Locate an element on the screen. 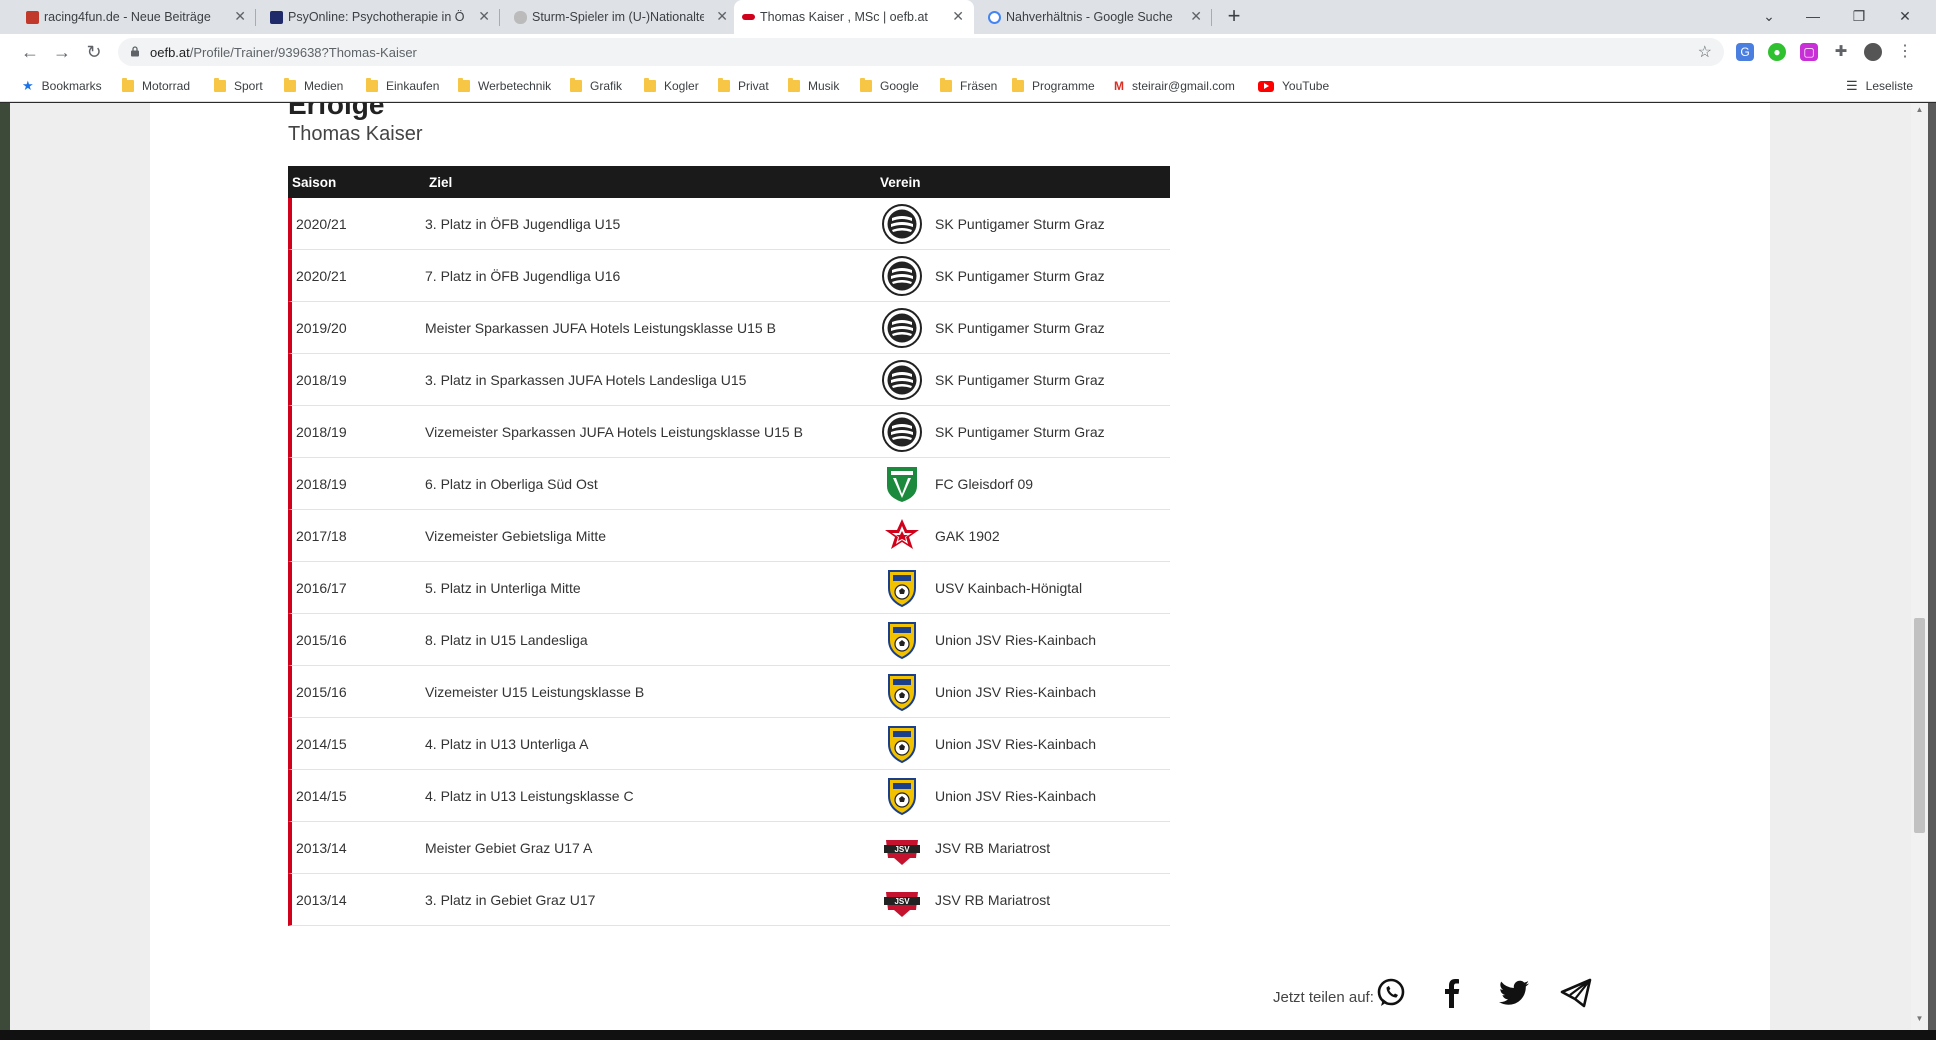 The width and height of the screenshot is (1936, 1040). bookmark-programme: Programme is located at coordinates (1053, 86).